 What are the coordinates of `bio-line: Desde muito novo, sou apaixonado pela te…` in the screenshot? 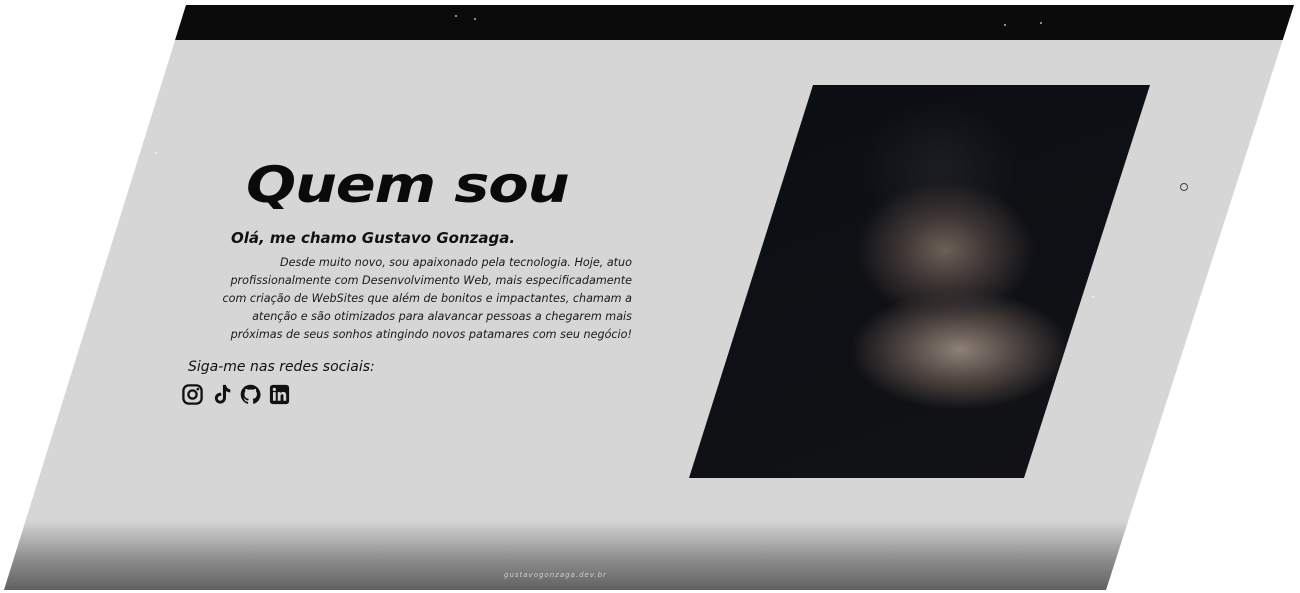 It's located at (456, 262).